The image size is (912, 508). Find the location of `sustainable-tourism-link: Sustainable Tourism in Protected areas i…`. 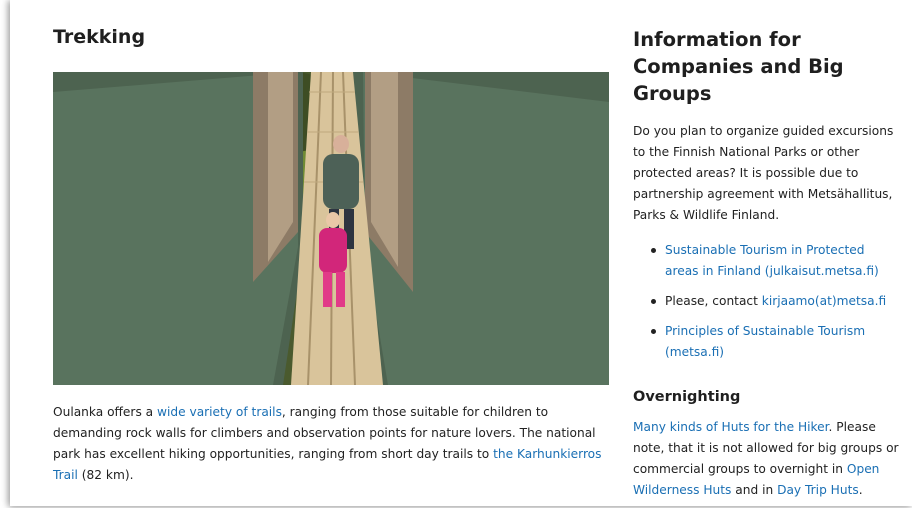

sustainable-tourism-link: Sustainable Tourism in Protected areas i… is located at coordinates (772, 260).